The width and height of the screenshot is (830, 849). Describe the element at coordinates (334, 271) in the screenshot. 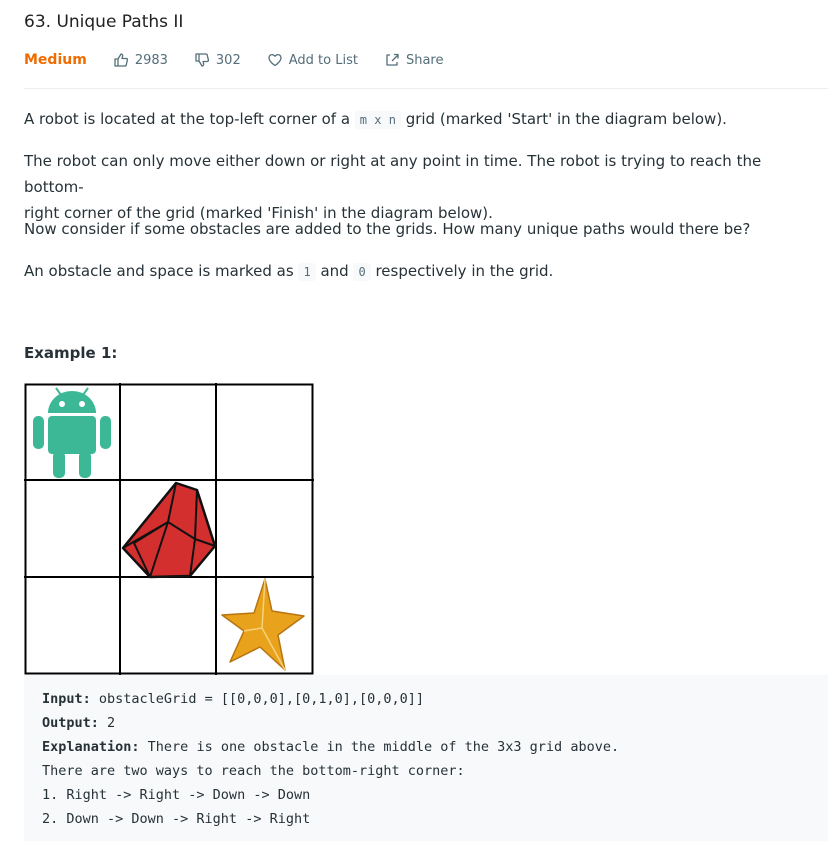

I see `text: and` at that location.